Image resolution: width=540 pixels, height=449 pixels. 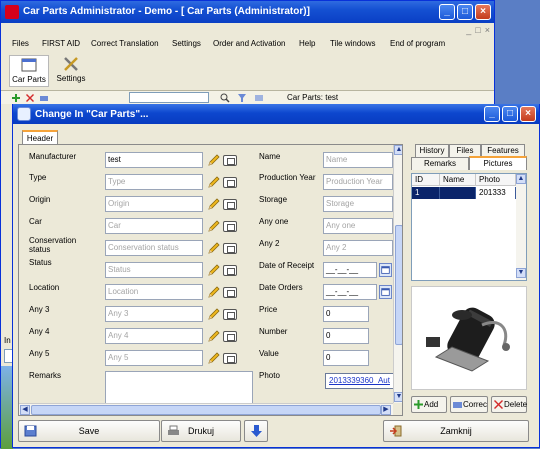 What do you see at coordinates (154, 226) in the screenshot?
I see `input-car: Car` at bounding box center [154, 226].